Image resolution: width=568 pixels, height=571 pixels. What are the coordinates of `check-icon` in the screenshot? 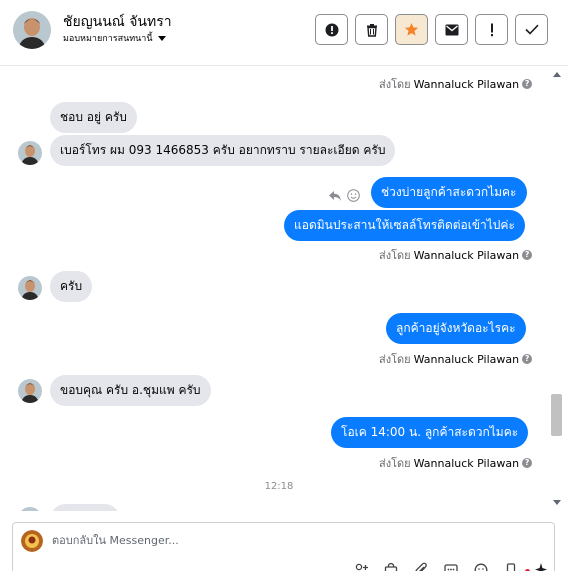 It's located at (531, 29).